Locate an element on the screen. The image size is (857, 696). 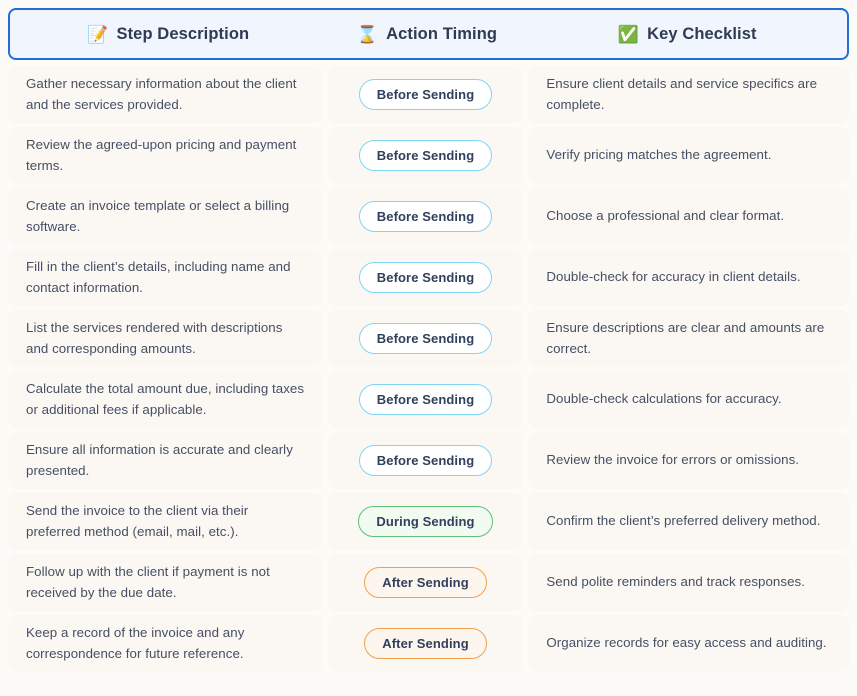
cell-action-timing: During Sending is located at coordinates (425, 521).